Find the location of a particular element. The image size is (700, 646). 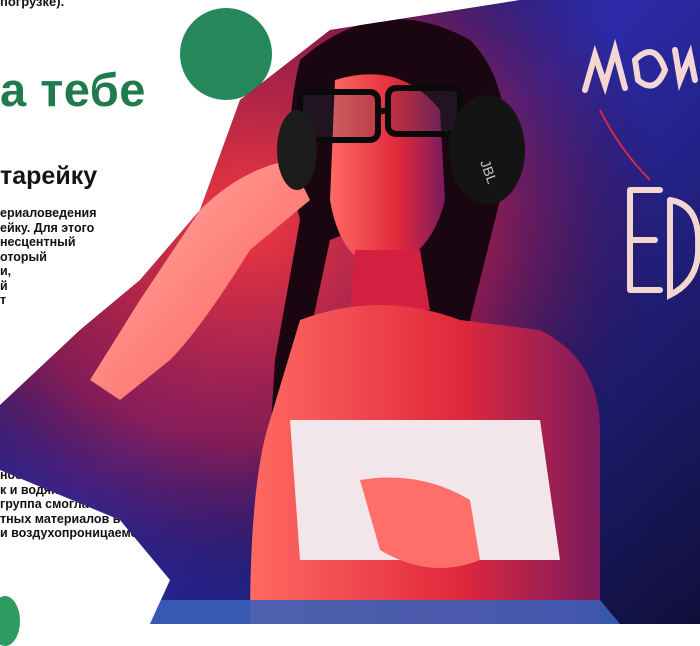

glasses is located at coordinates (380, 114).